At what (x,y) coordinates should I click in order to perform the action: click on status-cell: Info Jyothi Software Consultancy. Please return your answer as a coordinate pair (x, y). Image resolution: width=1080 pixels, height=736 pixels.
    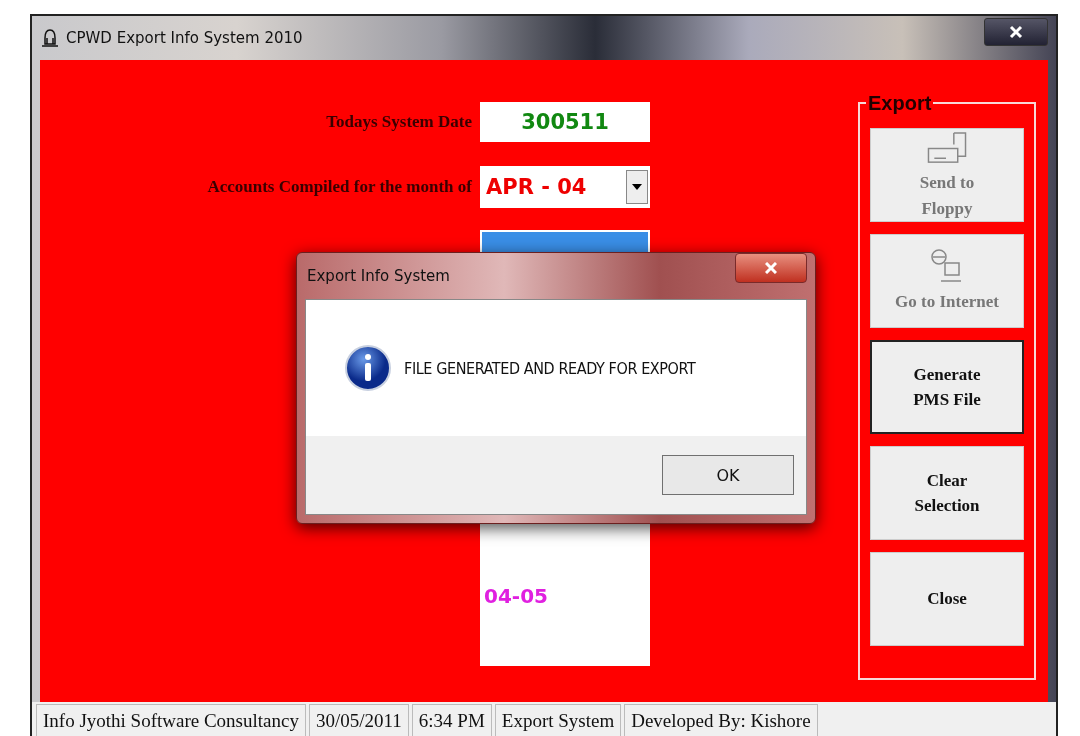
    Looking at the image, I should click on (171, 720).